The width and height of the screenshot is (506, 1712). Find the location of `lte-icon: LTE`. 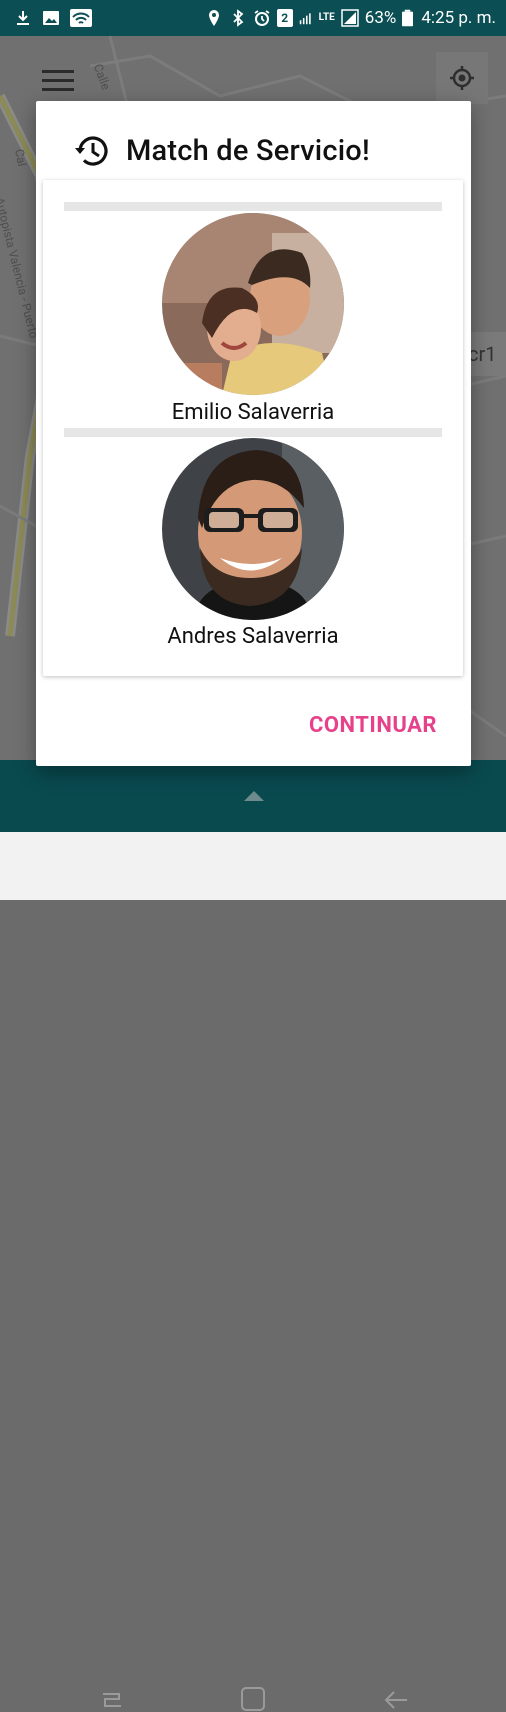

lte-icon: LTE is located at coordinates (326, 17).